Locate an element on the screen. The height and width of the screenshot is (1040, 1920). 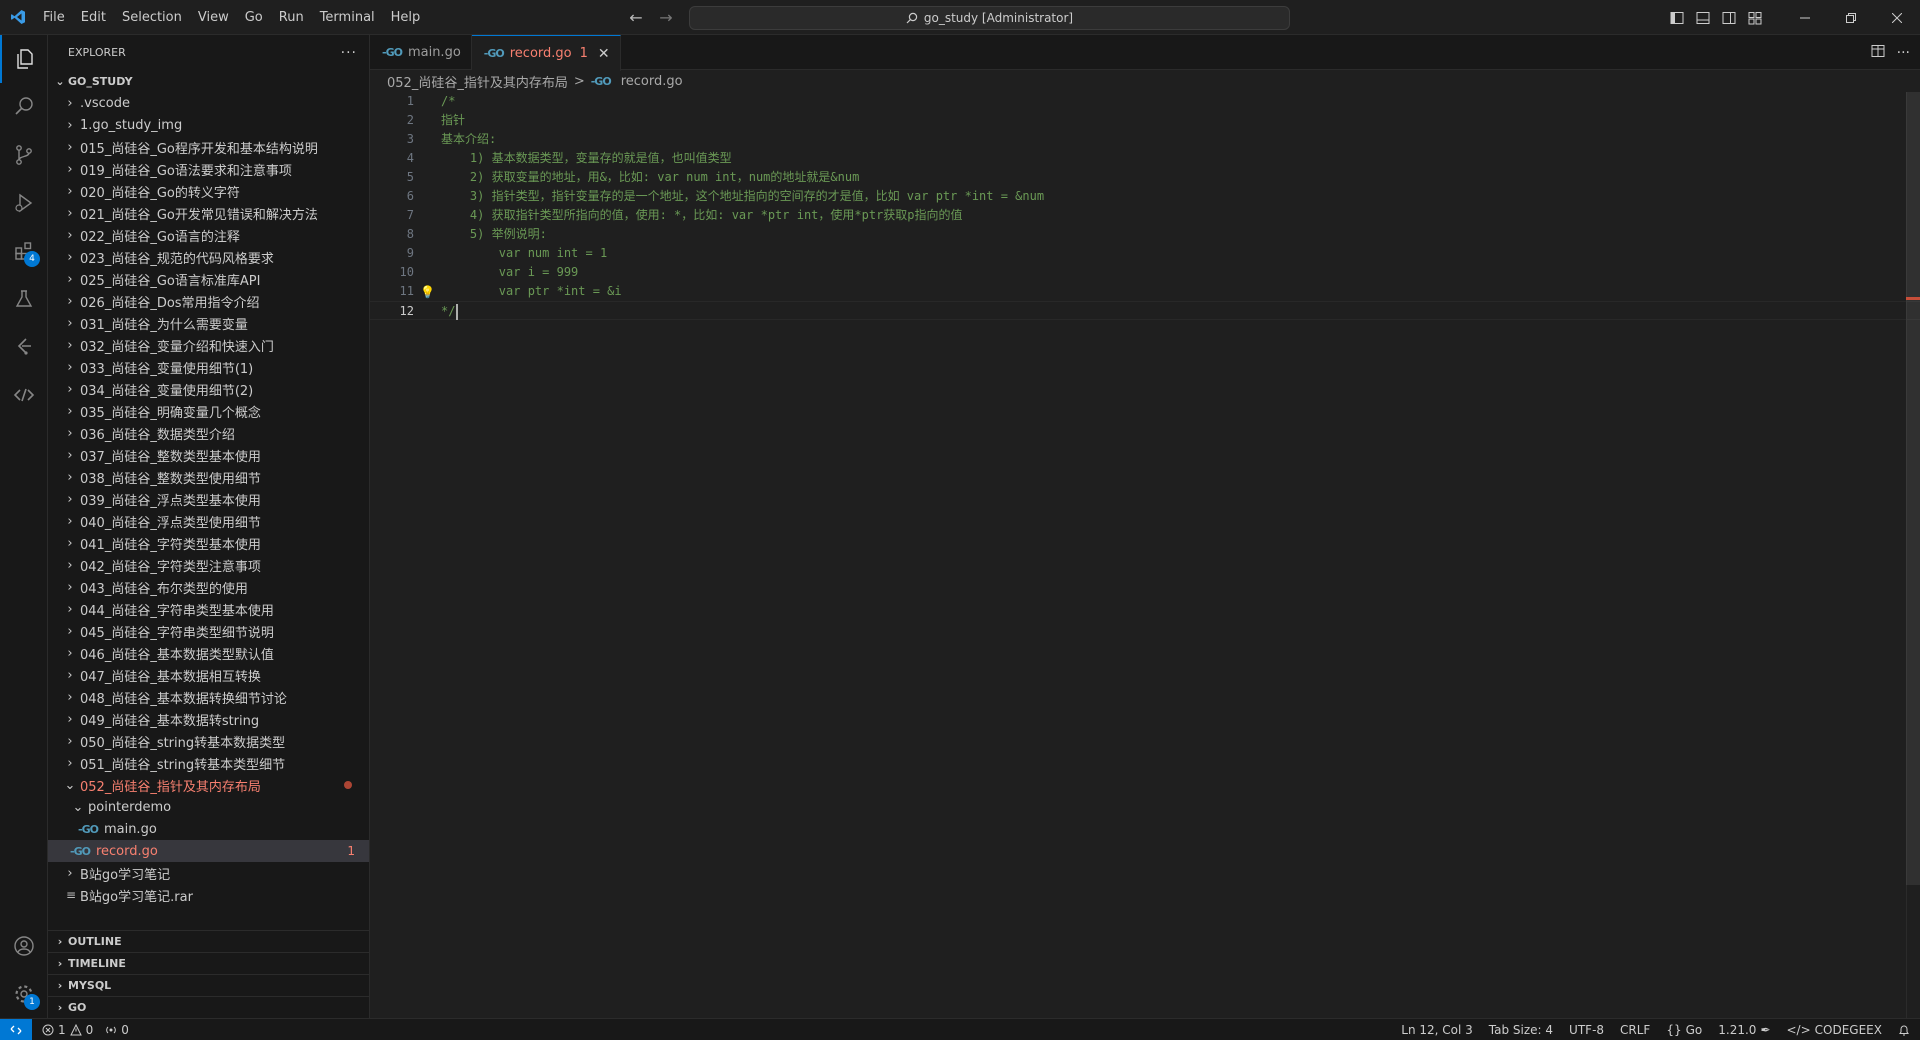
tree-folder: › 048_尚硅谷_基本数据转换细节讨论 is located at coordinates (208, 697).